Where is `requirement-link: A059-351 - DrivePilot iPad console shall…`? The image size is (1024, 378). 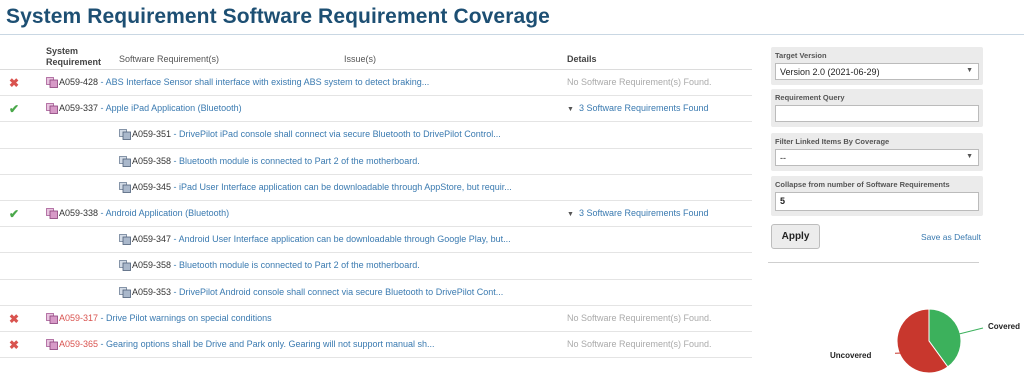 requirement-link: A059-351 - DrivePilot iPad console shall… is located at coordinates (316, 134).